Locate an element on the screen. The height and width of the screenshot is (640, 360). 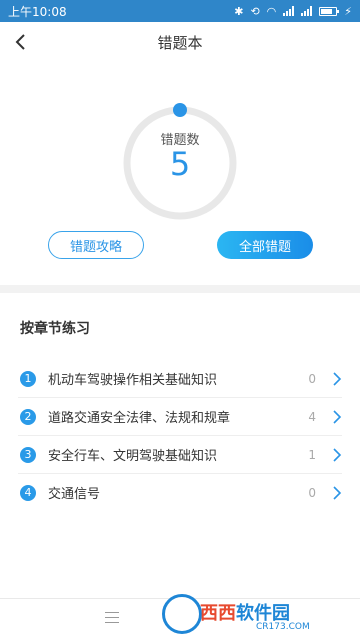
chapter-index-badge: 1 is located at coordinates (28, 378).